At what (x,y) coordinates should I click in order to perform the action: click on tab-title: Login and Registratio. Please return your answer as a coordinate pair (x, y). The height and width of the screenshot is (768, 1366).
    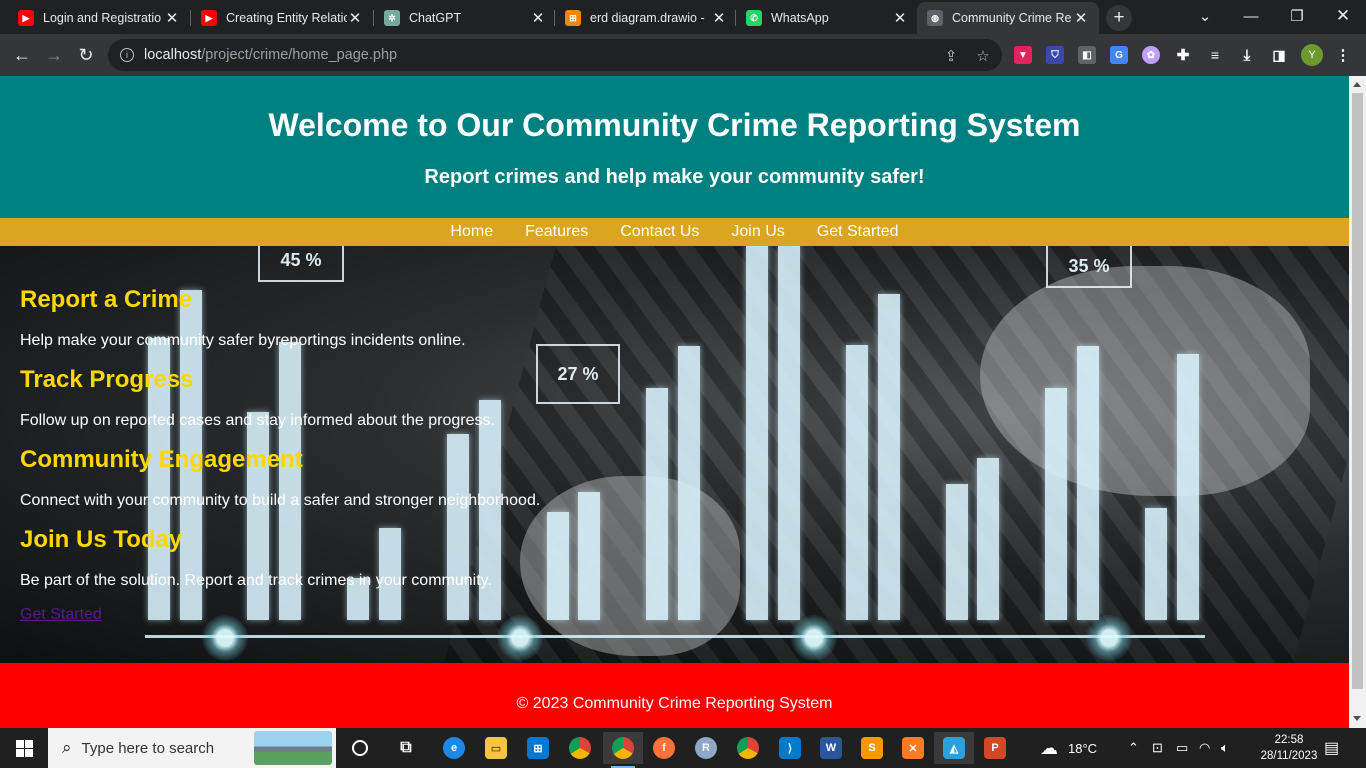
    Looking at the image, I should click on (102, 18).